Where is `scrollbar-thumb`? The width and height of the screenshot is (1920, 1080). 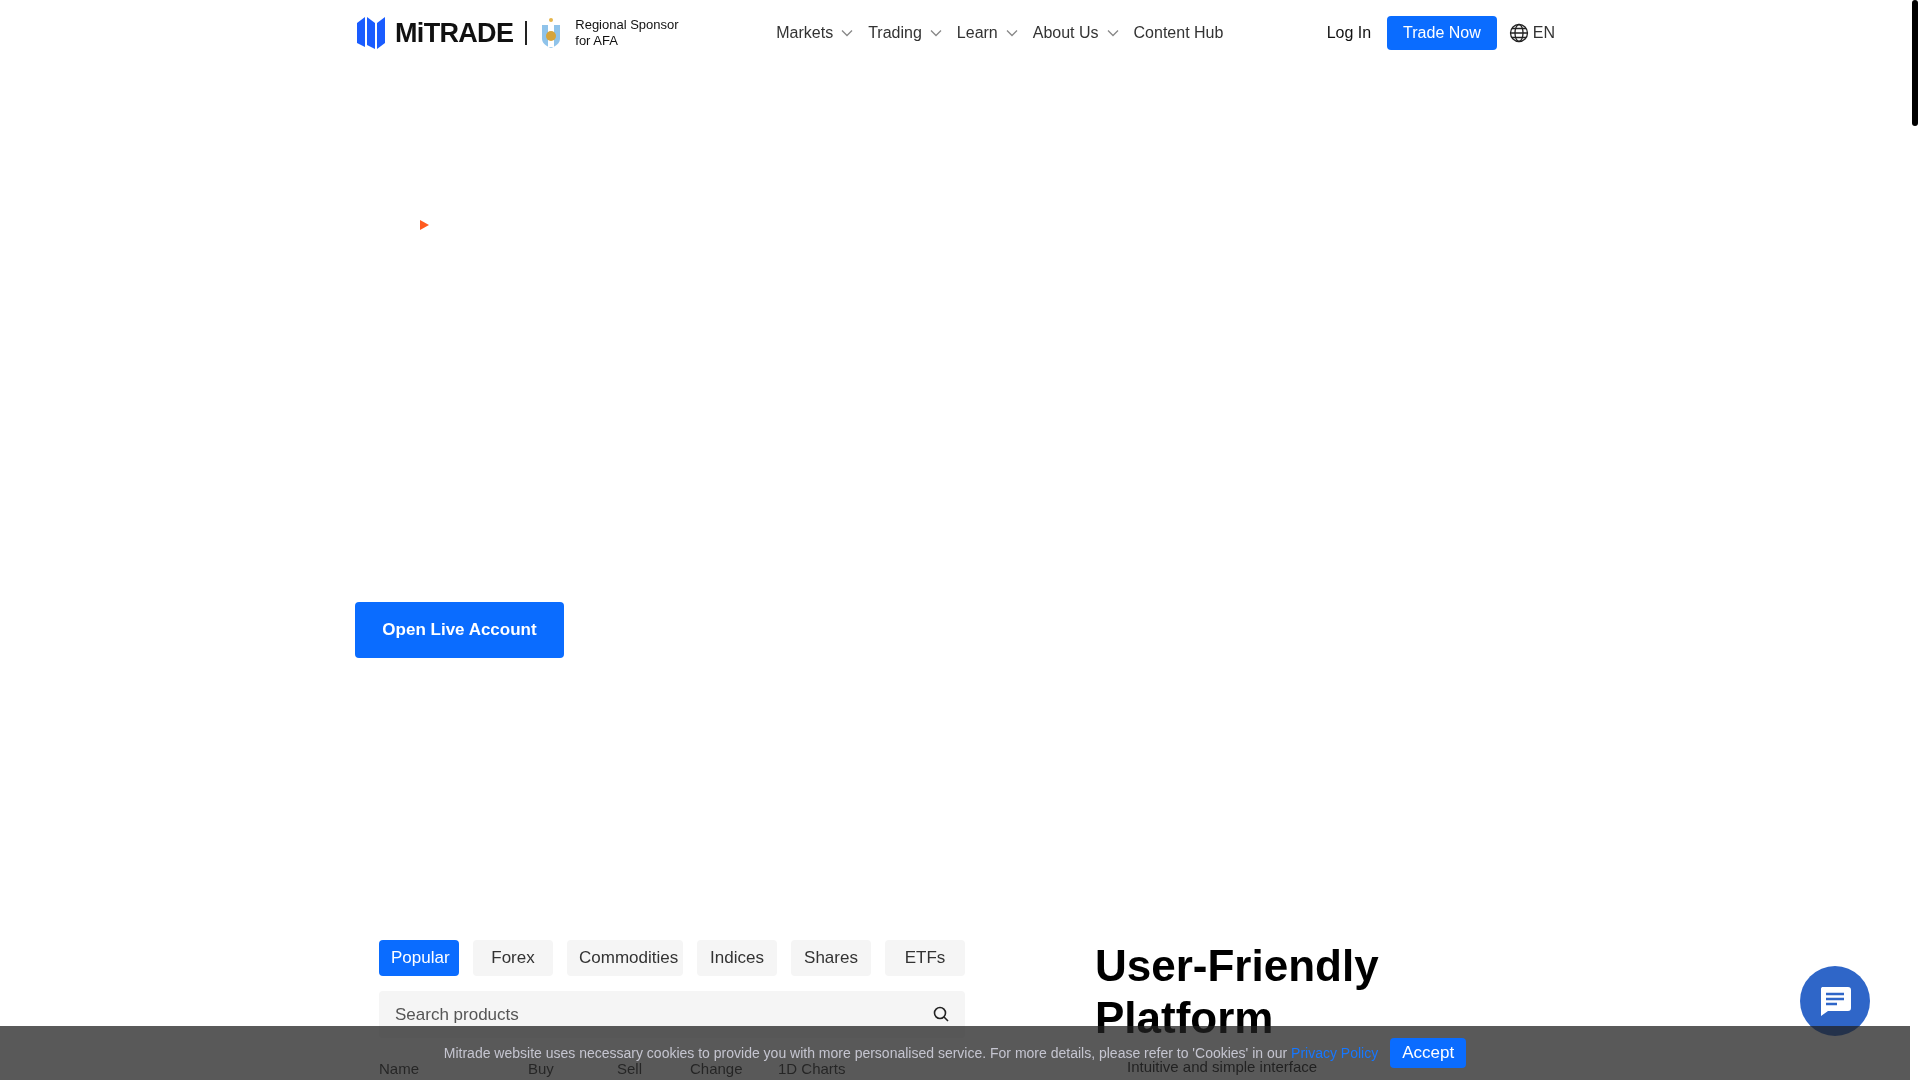 scrollbar-thumb is located at coordinates (1915, 63).